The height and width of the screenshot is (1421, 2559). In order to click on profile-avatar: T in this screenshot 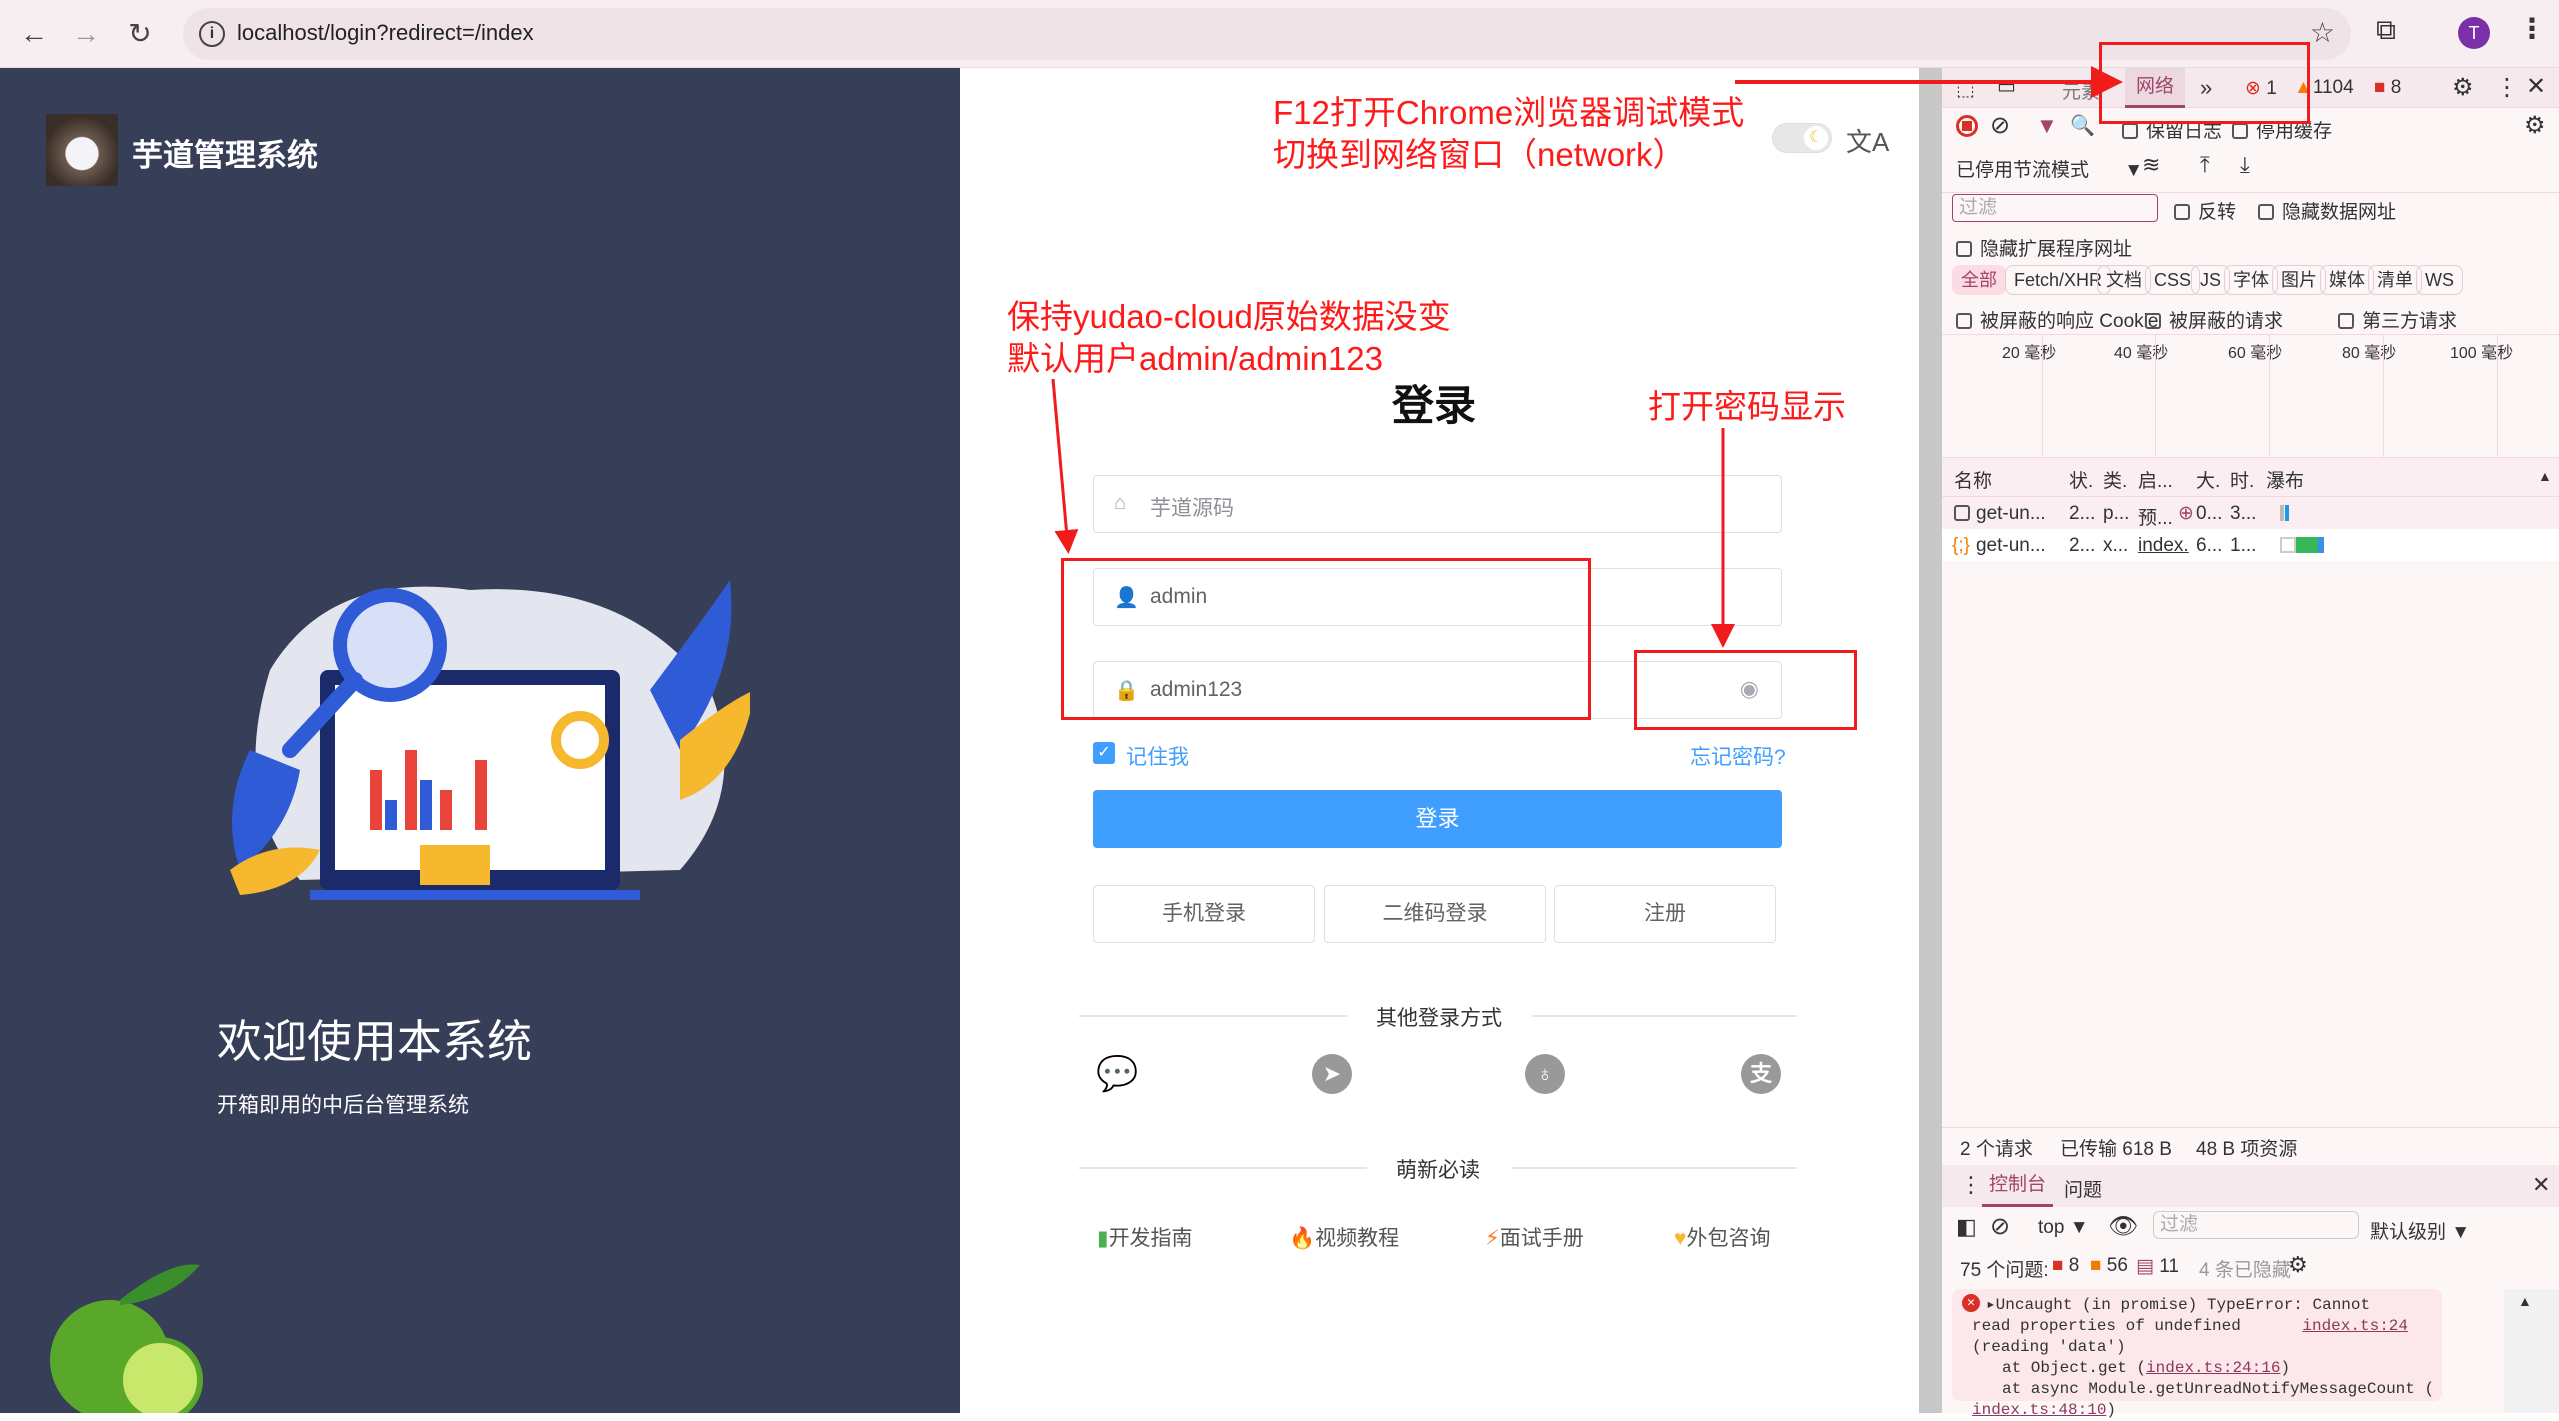, I will do `click(2474, 33)`.